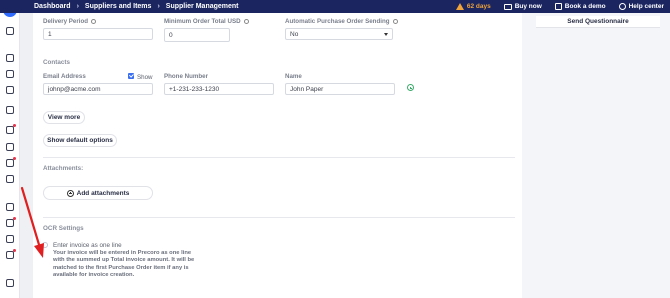 The image size is (670, 298). I want to click on ocr-description-line: available for invoice creation., so click(94, 274).